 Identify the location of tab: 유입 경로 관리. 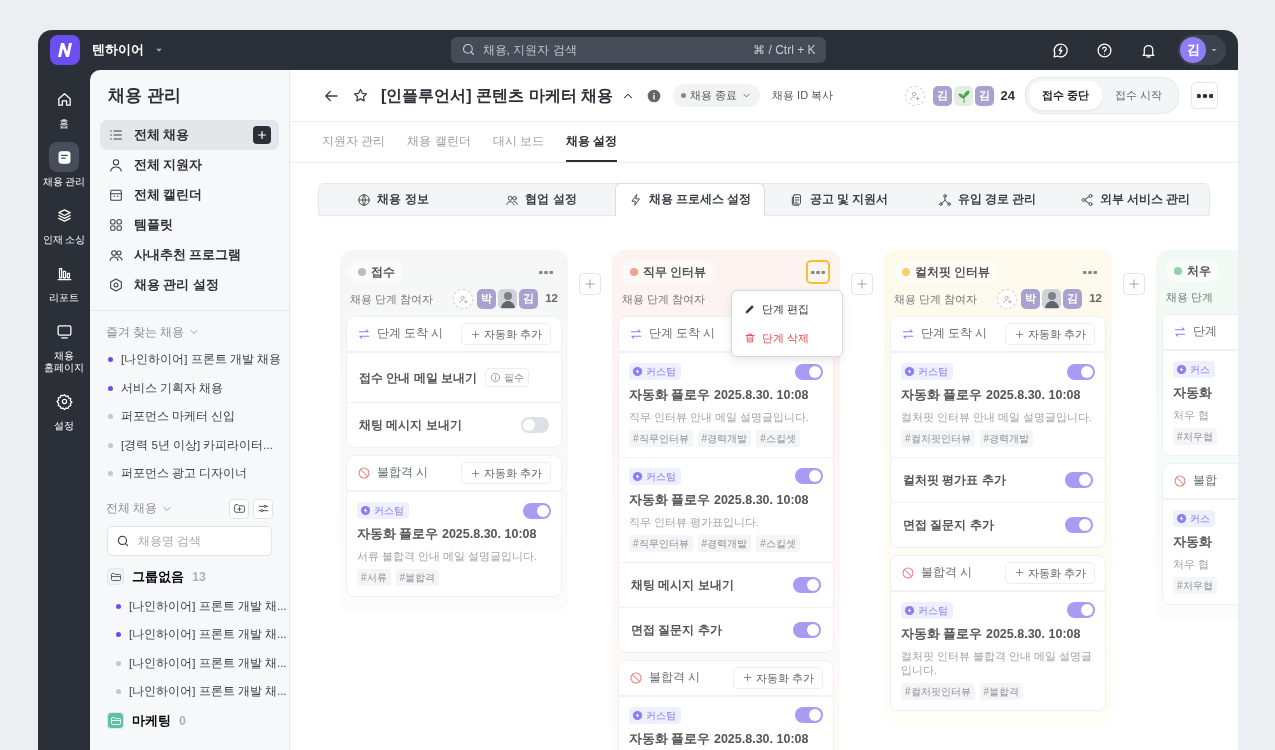
(987, 199).